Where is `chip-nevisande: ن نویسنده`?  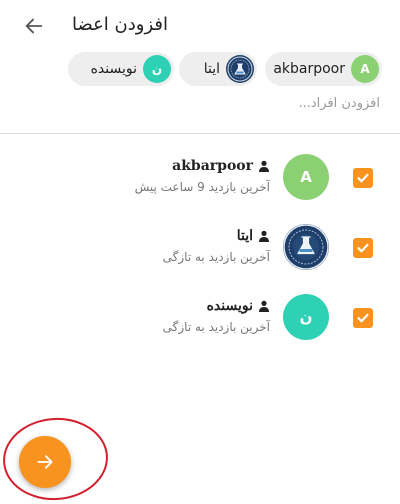 chip-nevisande: ن نویسنده is located at coordinates (121, 69).